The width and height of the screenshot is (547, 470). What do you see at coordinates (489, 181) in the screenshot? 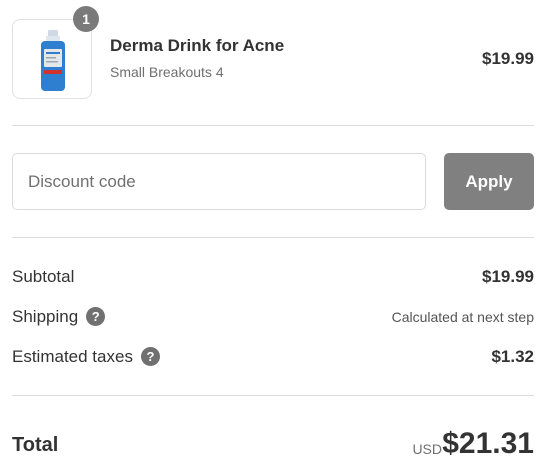
I see `apply-discount-button: Apply` at bounding box center [489, 181].